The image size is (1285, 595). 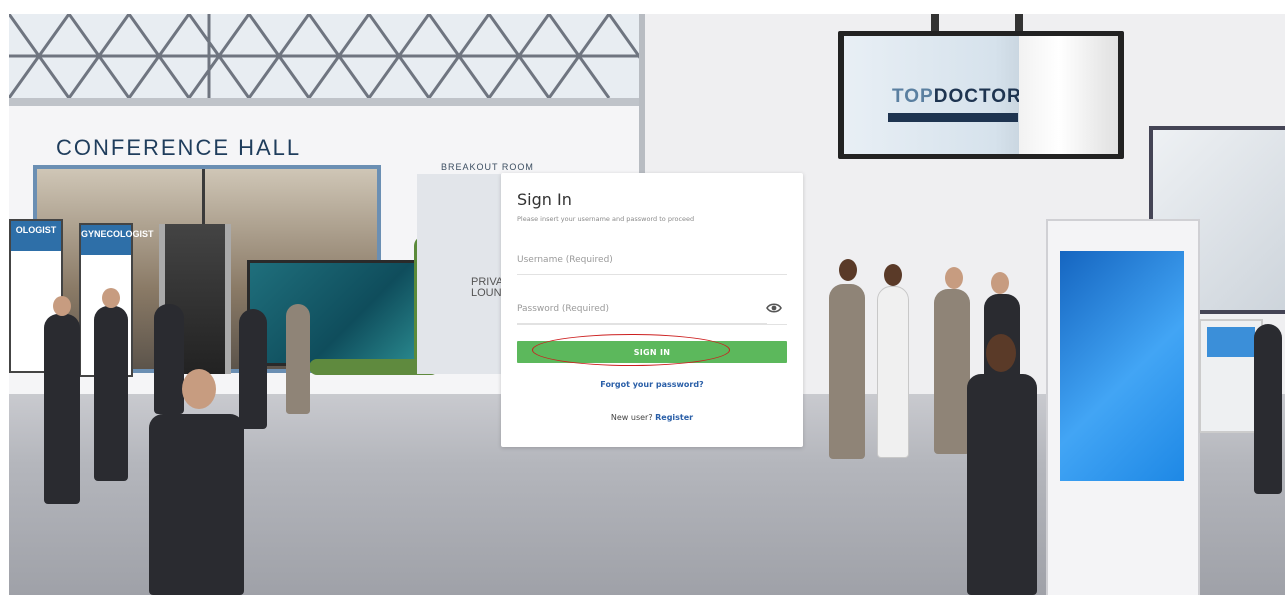 What do you see at coordinates (334, 313) in the screenshot?
I see `hall-display-screen` at bounding box center [334, 313].